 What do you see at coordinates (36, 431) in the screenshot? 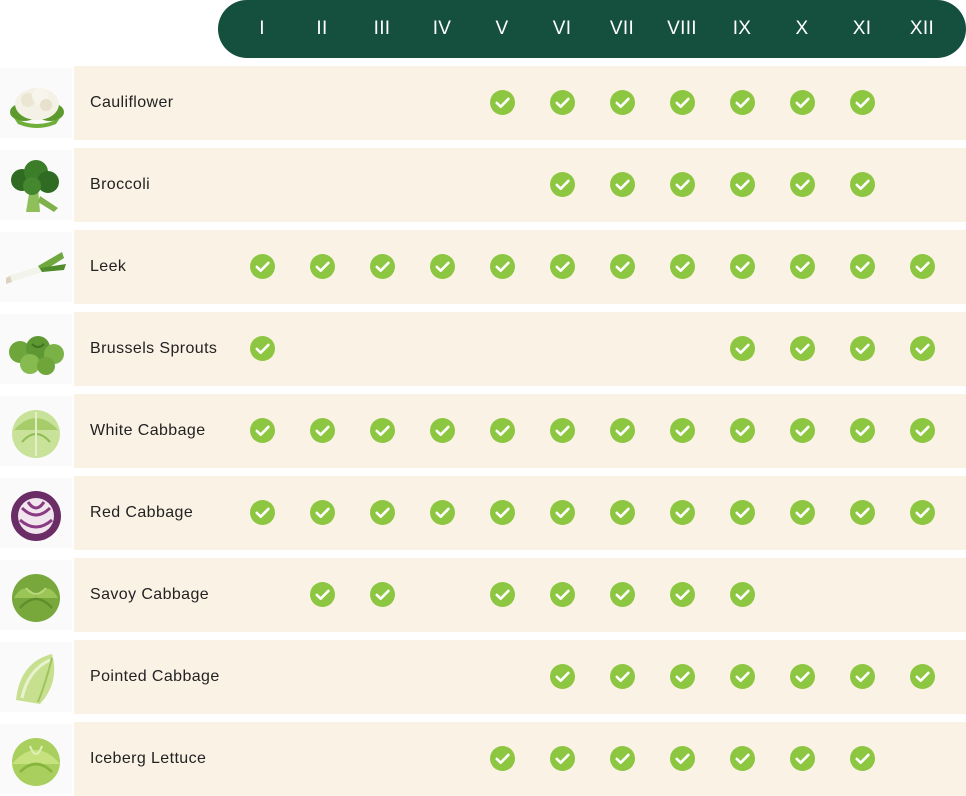
I see `white-cabbage-icon` at bounding box center [36, 431].